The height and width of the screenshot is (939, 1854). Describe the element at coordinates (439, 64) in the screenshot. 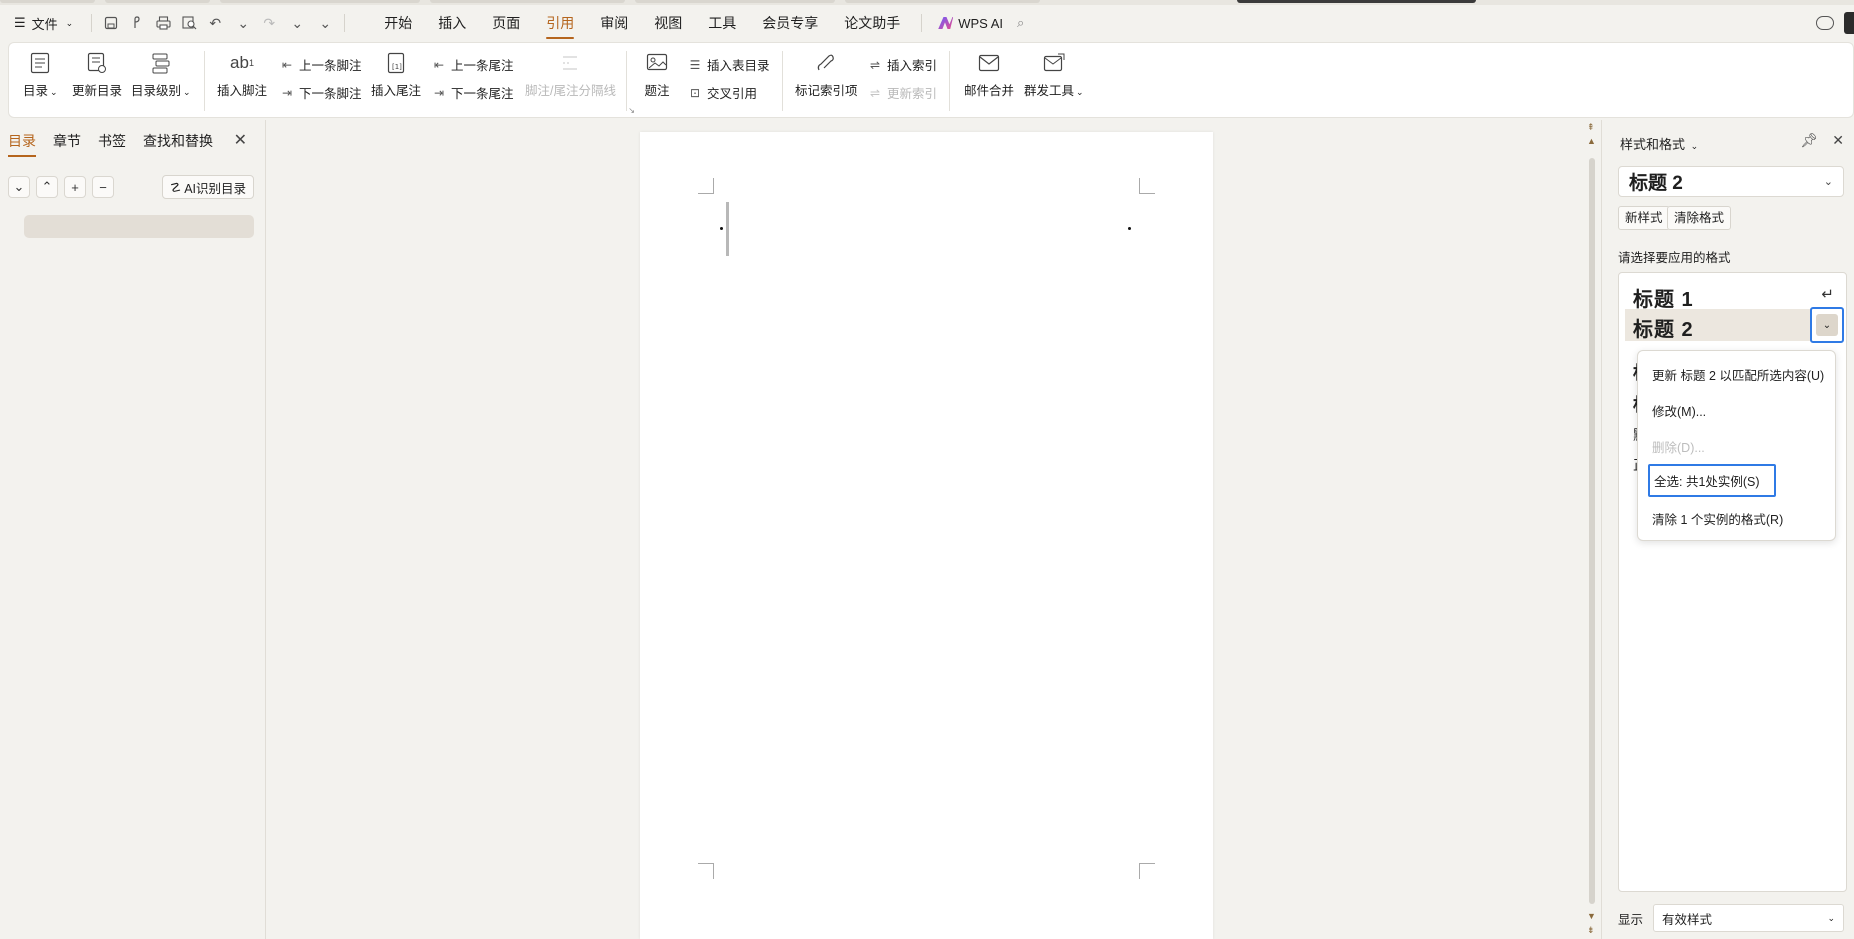

I see `prev-endnote-icon: ⇤` at that location.